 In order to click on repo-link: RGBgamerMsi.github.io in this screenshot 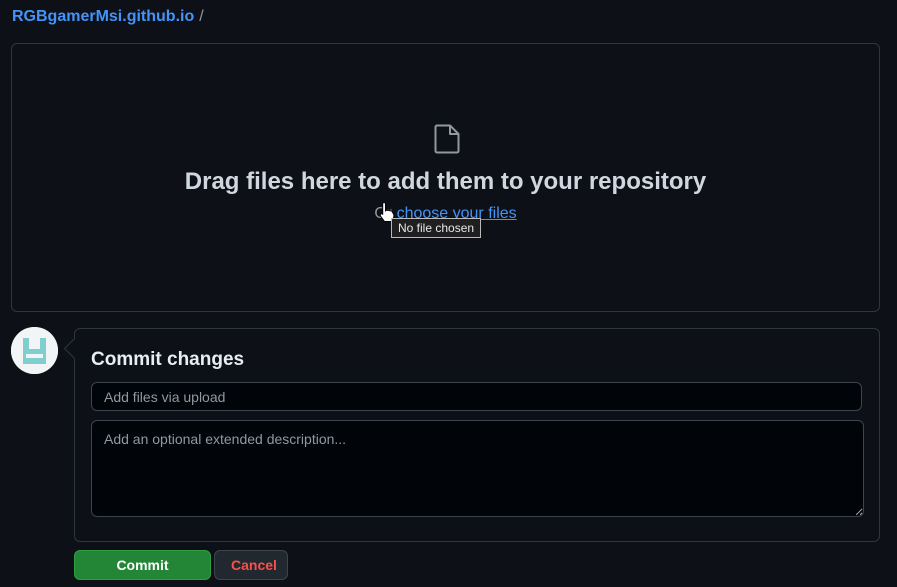, I will do `click(103, 16)`.